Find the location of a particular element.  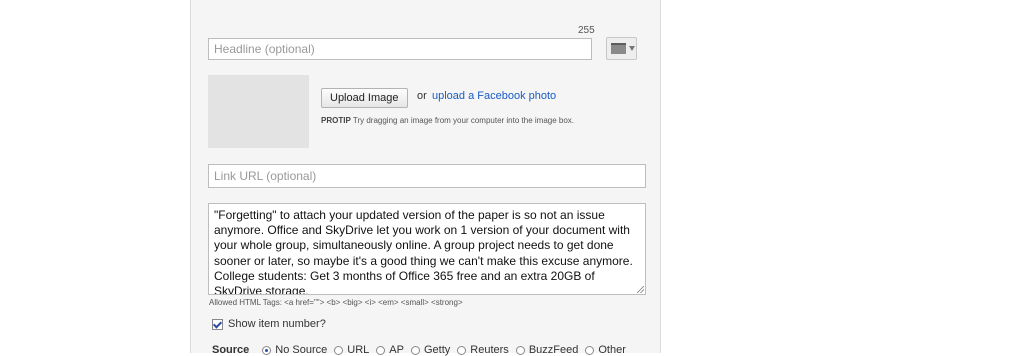

show-item-number-checkbox is located at coordinates (217, 324).